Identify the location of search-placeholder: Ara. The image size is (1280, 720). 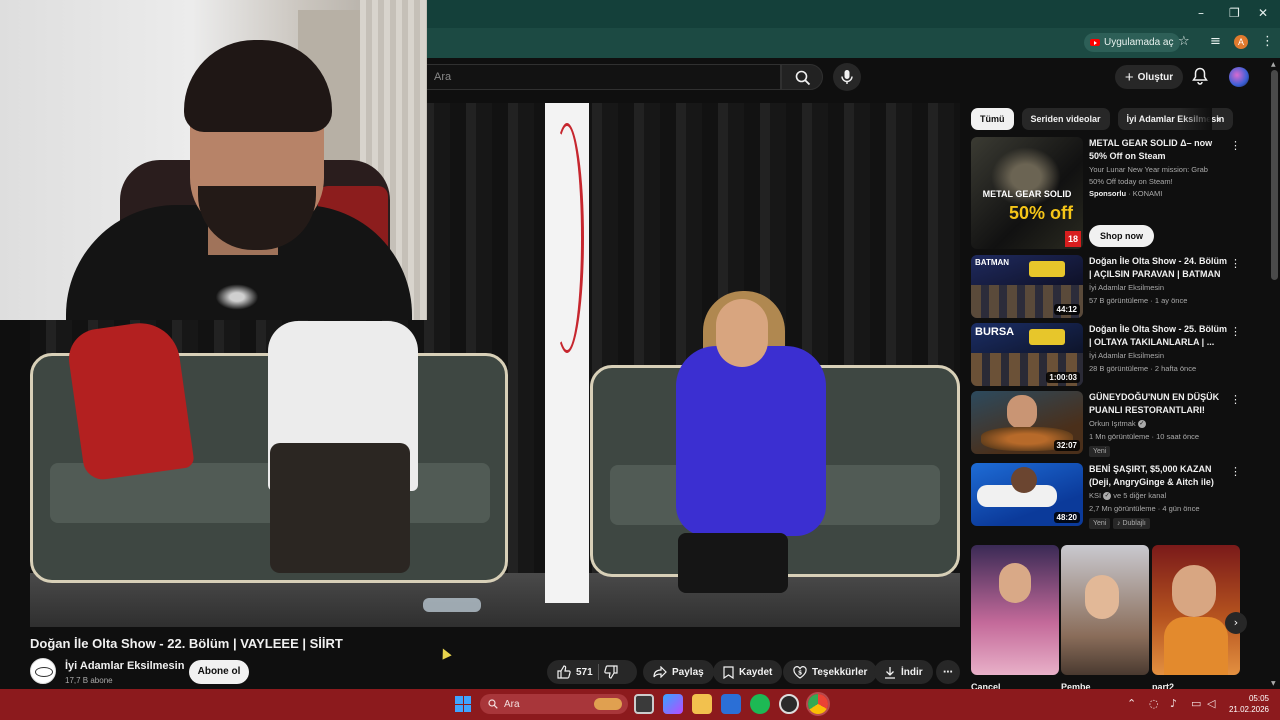
(443, 77).